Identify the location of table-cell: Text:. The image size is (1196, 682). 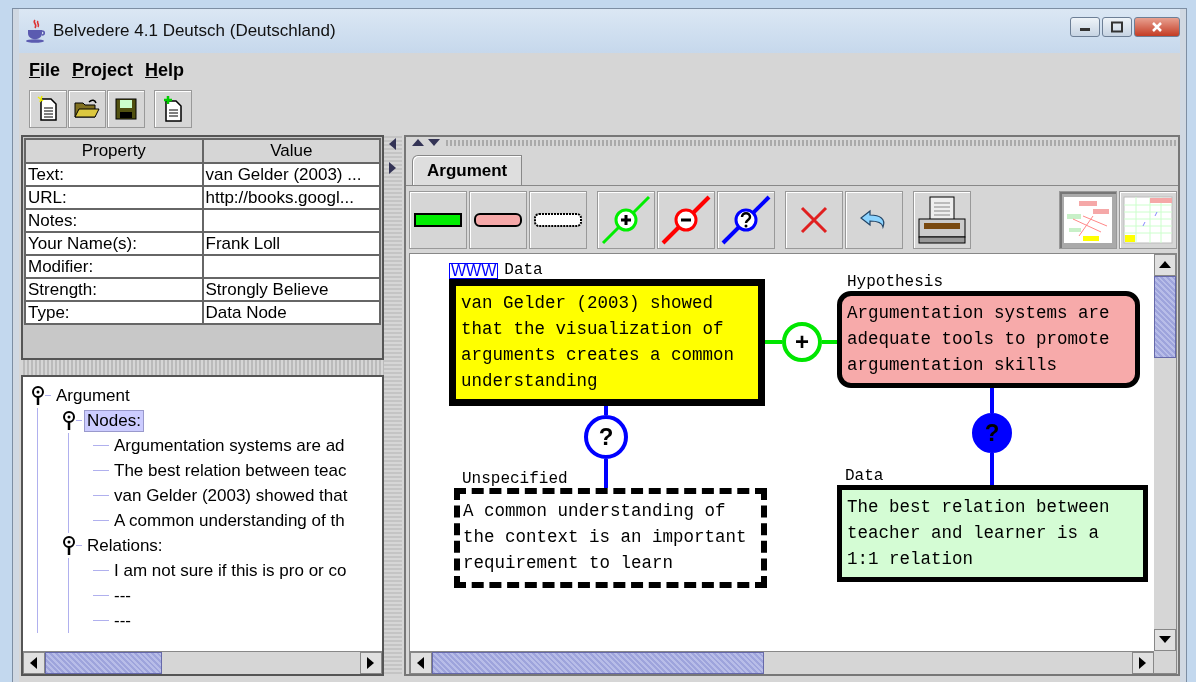
(114, 174).